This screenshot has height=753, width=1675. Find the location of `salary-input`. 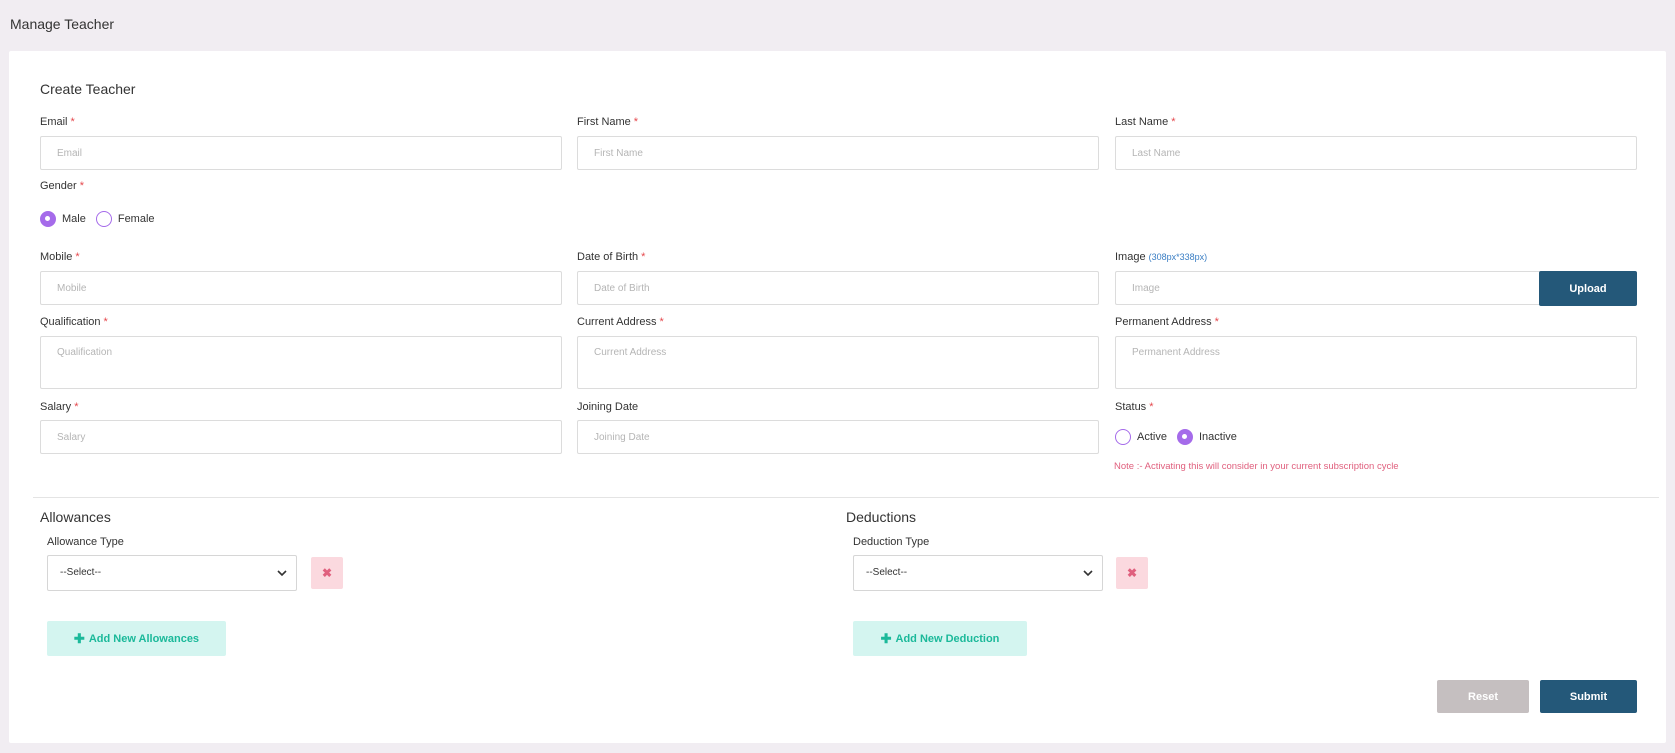

salary-input is located at coordinates (301, 437).